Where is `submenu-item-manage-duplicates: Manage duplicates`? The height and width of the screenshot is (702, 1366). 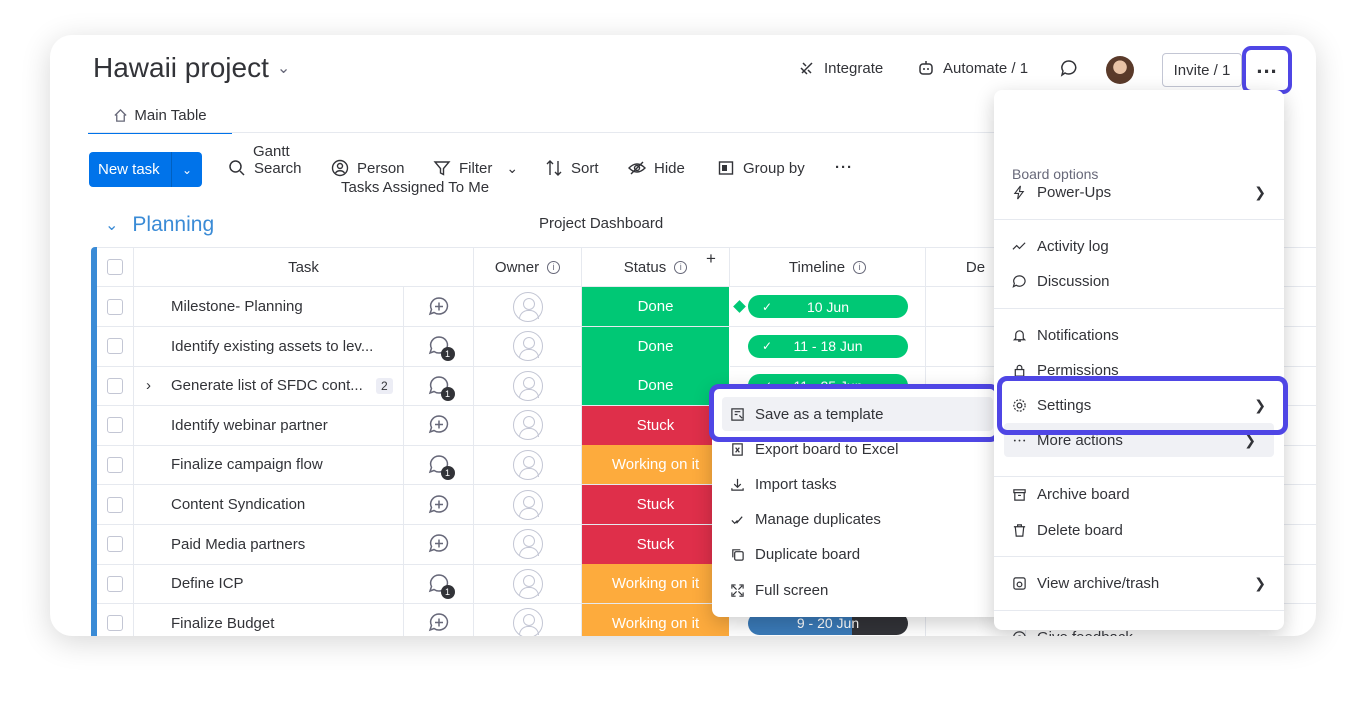 submenu-item-manage-duplicates: Manage duplicates is located at coordinates (857, 520).